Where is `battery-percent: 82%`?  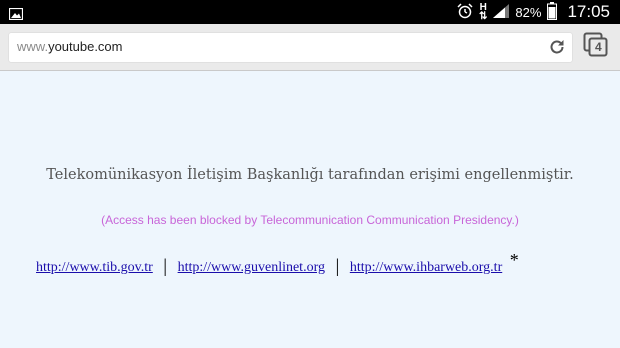
battery-percent: 82% is located at coordinates (528, 12).